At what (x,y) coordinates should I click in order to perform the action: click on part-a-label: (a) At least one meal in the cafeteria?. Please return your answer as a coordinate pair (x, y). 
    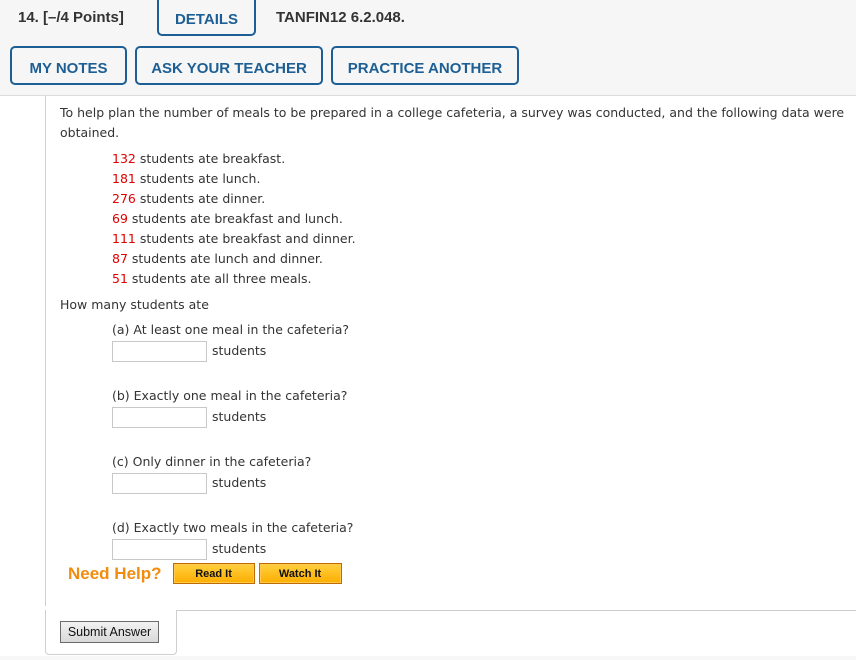
    Looking at the image, I should click on (230, 329).